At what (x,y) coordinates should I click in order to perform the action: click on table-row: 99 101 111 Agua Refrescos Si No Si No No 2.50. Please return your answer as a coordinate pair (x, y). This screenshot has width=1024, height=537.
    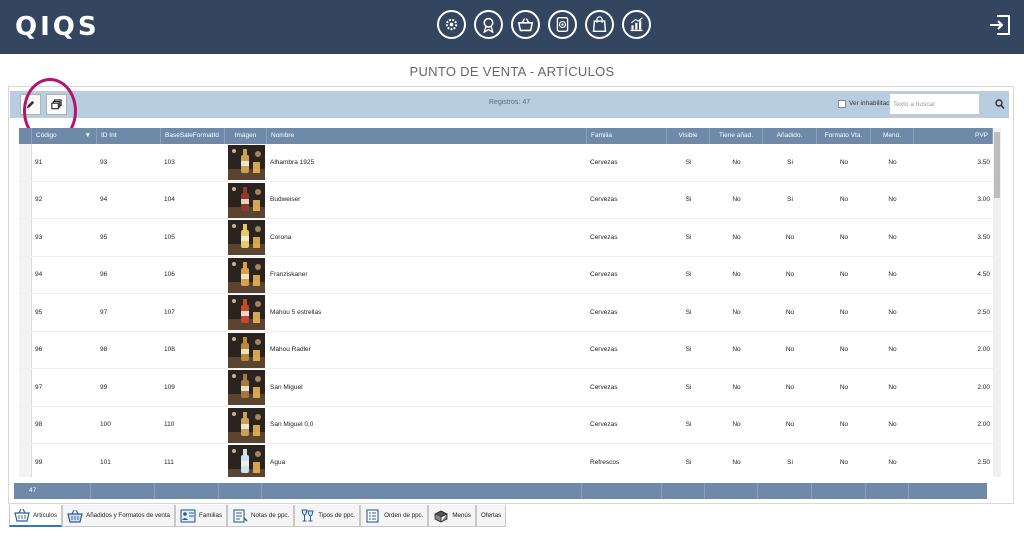
    Looking at the image, I should click on (506, 460).